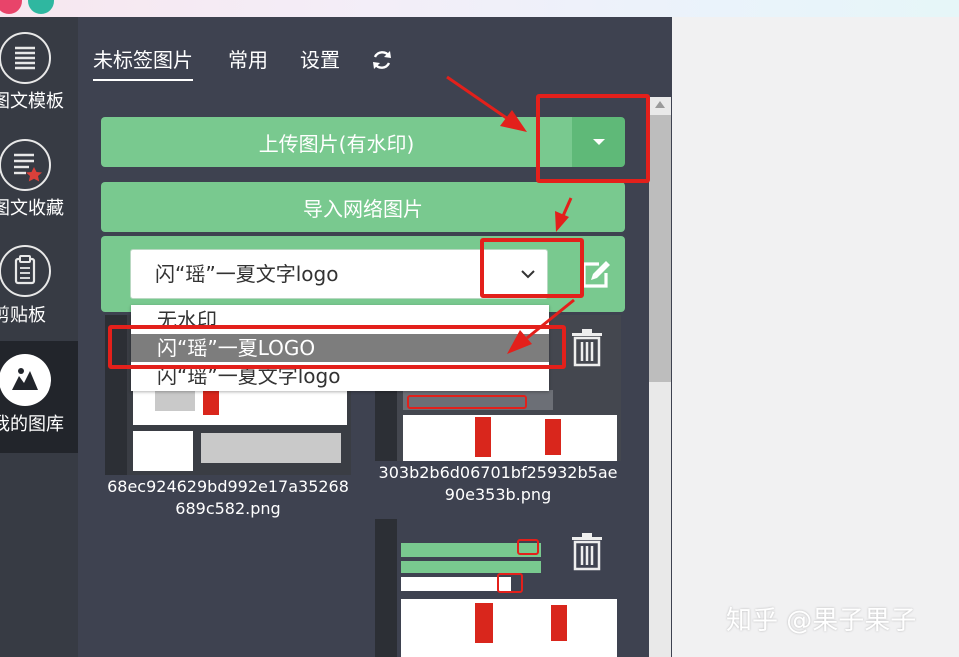 This screenshot has height=657, width=959. What do you see at coordinates (248, 58) in the screenshot?
I see `tab-common: 常用` at bounding box center [248, 58].